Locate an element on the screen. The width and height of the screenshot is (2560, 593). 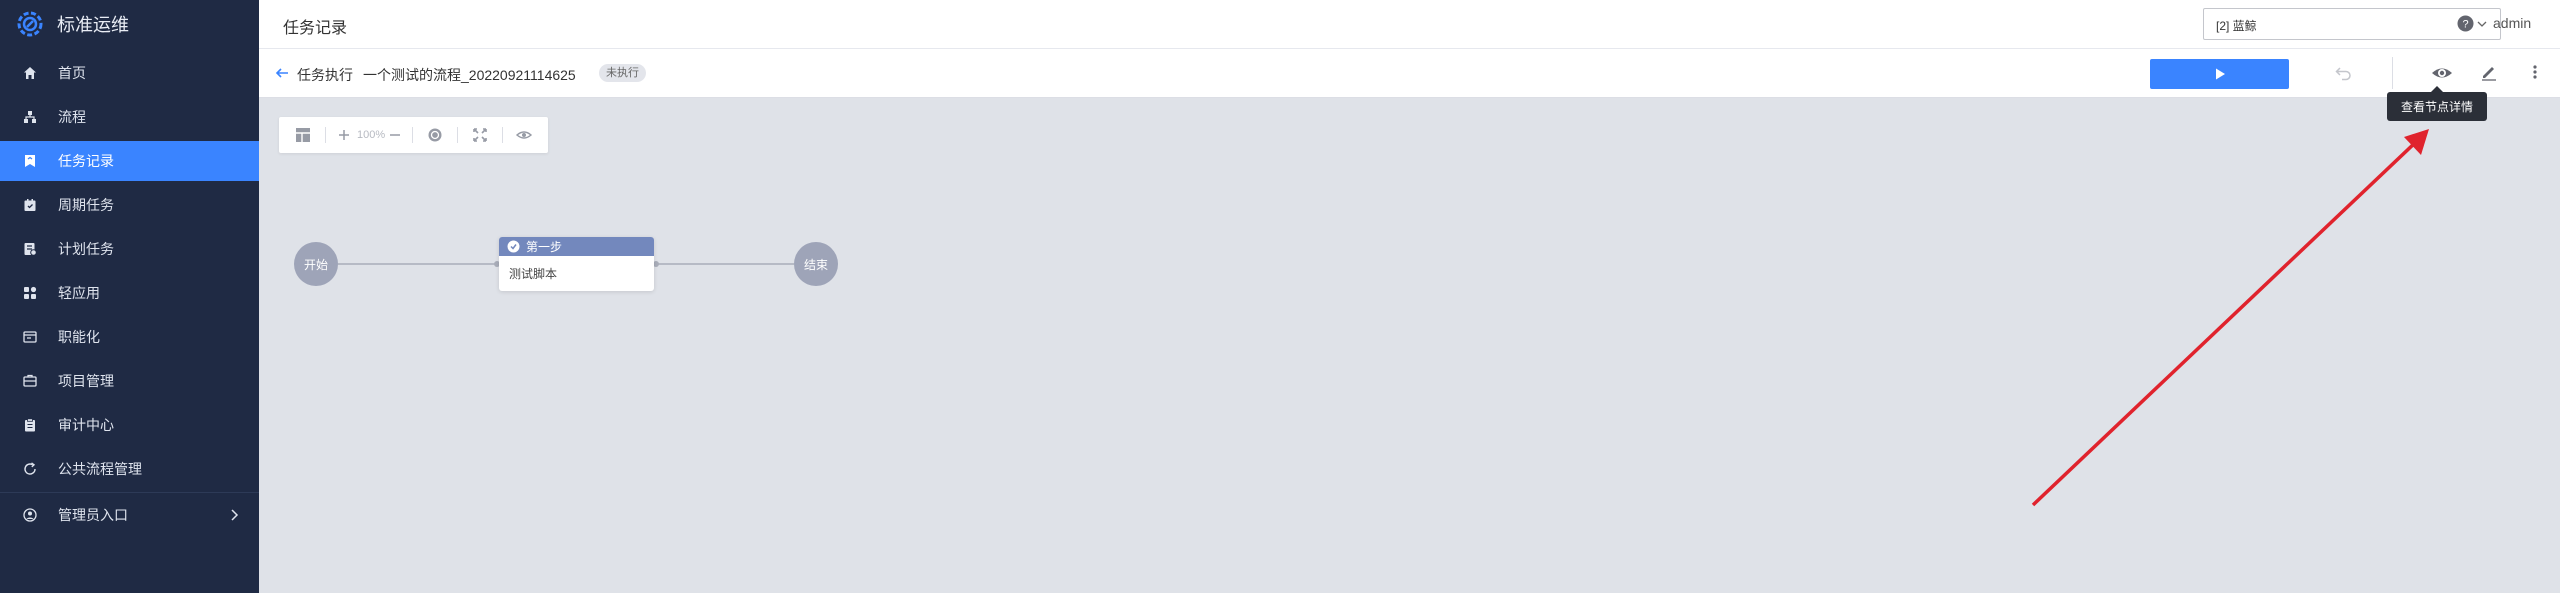
flow-edges is located at coordinates (566, 264).